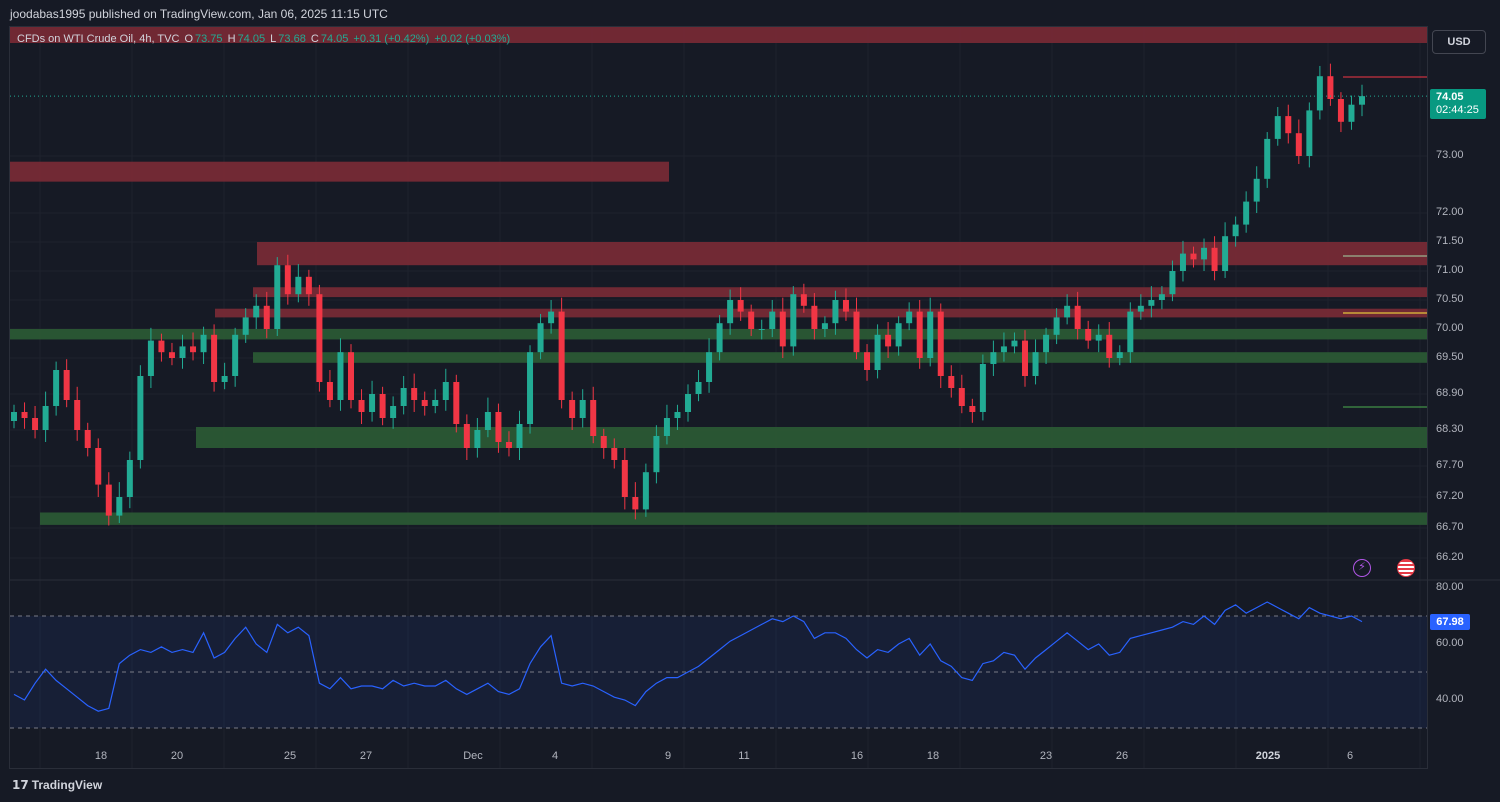  I want to click on price-axis-label: 71.50, so click(1450, 241).